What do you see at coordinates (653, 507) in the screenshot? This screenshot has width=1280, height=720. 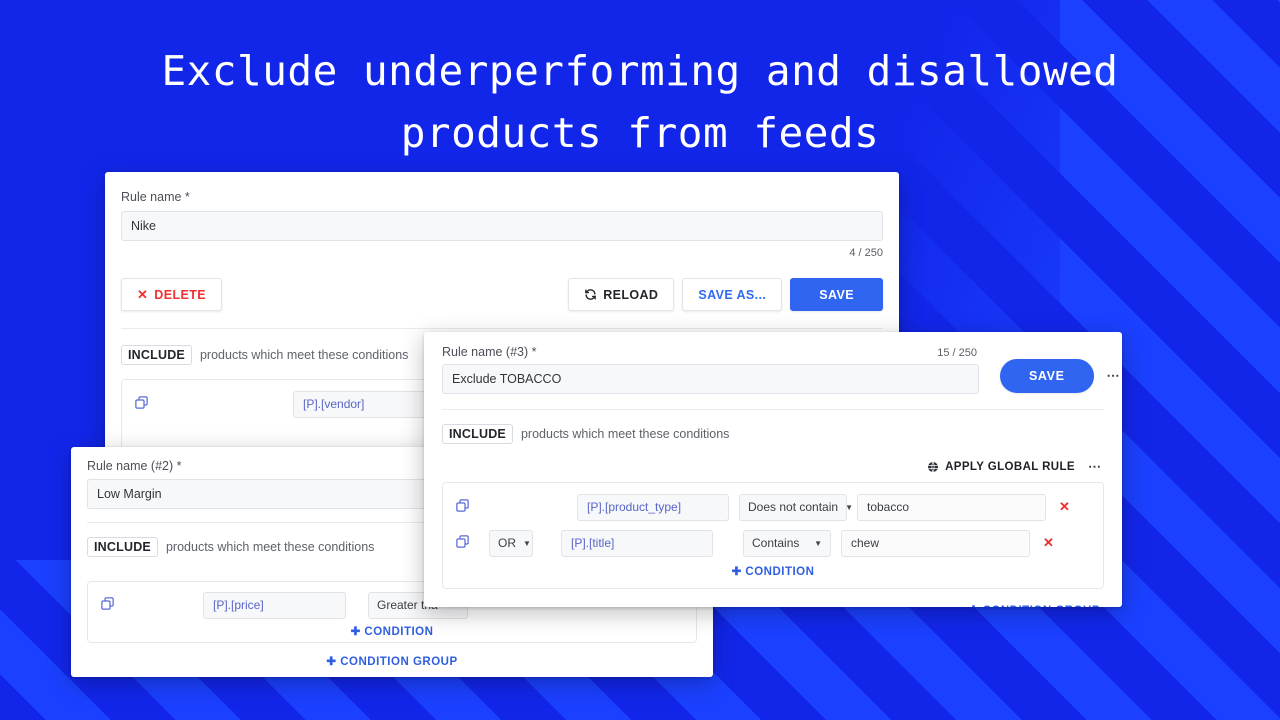 I see `condition-field-select: [P].[product_type]` at bounding box center [653, 507].